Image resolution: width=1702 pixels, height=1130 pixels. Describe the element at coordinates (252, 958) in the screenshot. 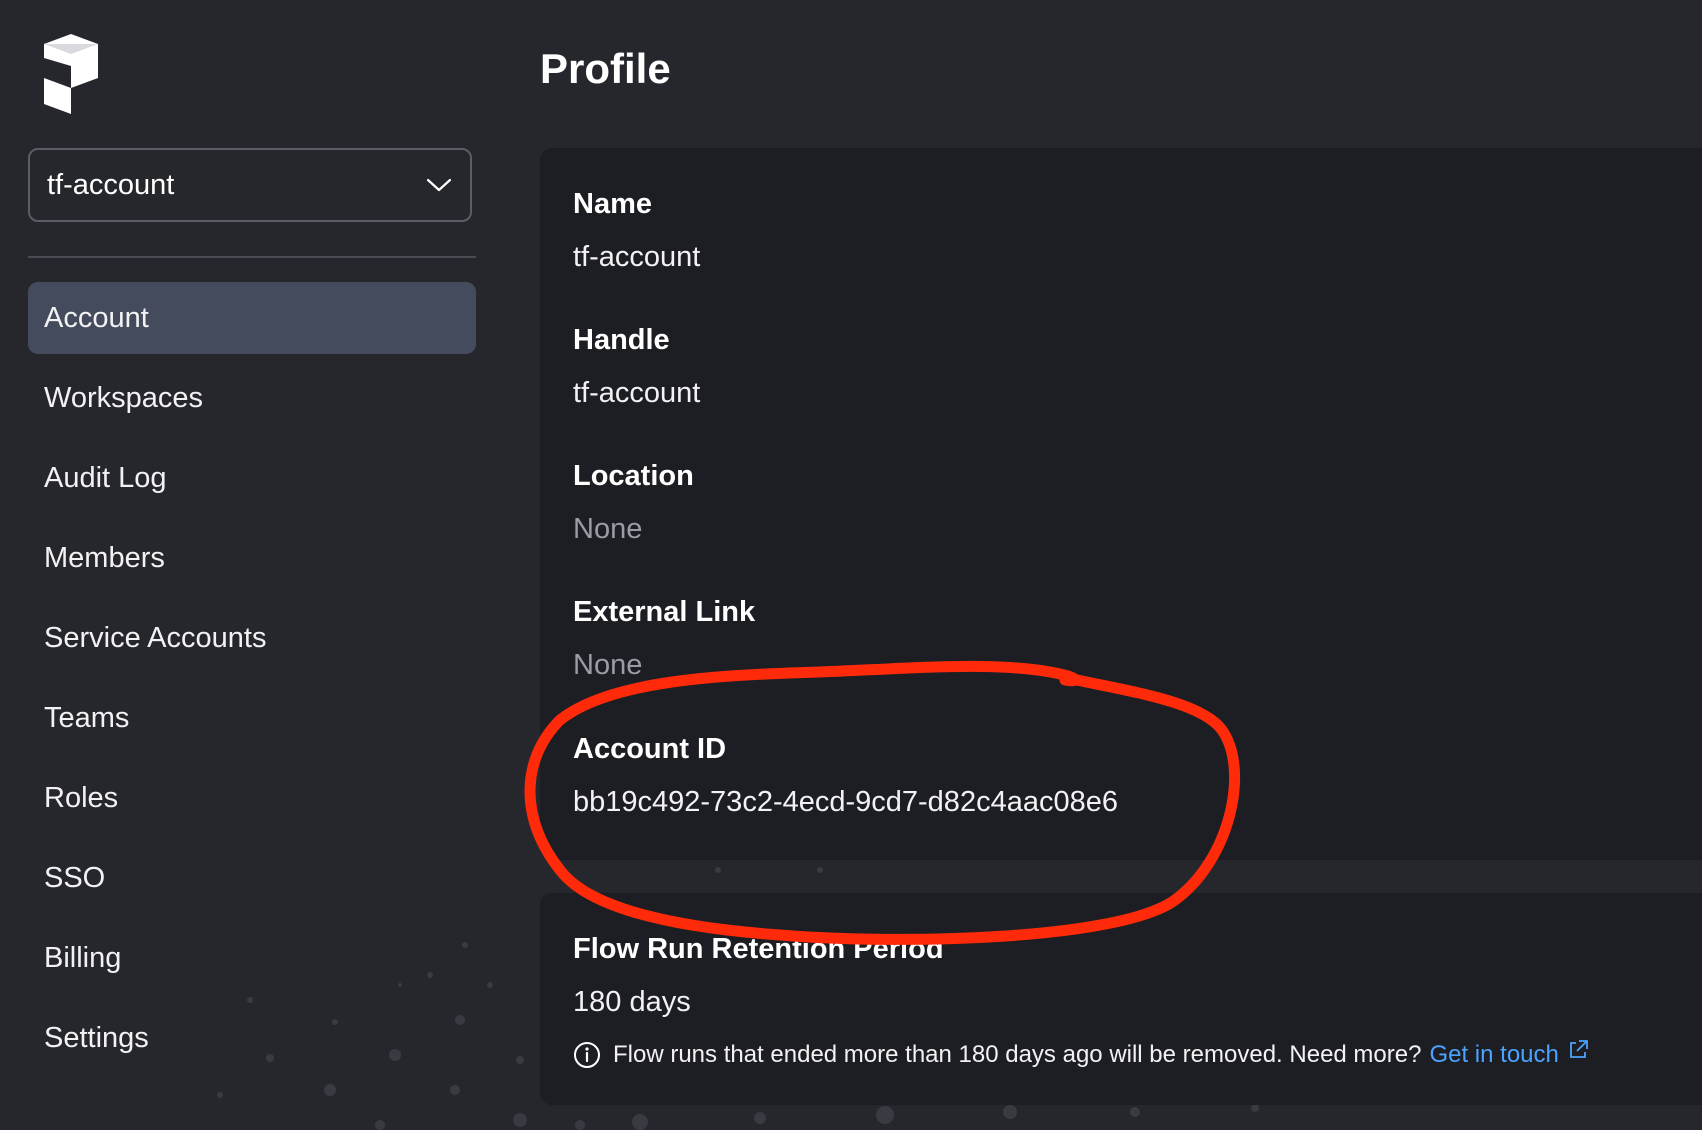

I see `sidebar-item-billing: Billing` at that location.